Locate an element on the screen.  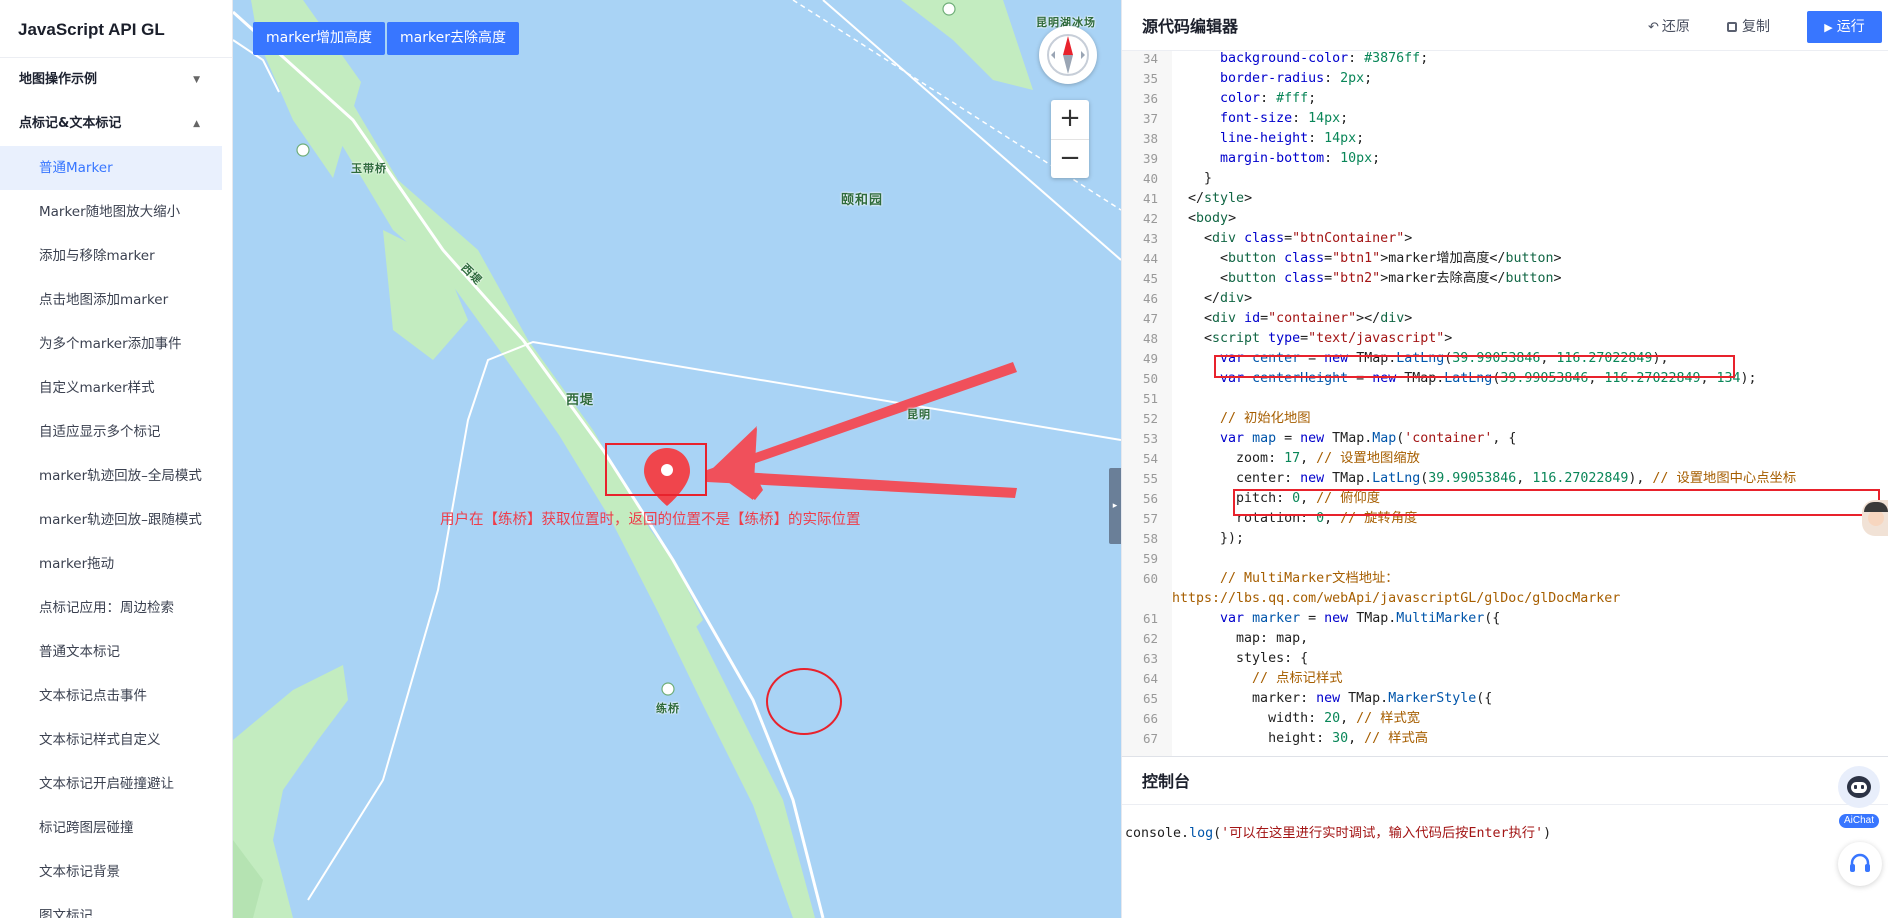
zoom-out-button: − is located at coordinates (1070, 158).